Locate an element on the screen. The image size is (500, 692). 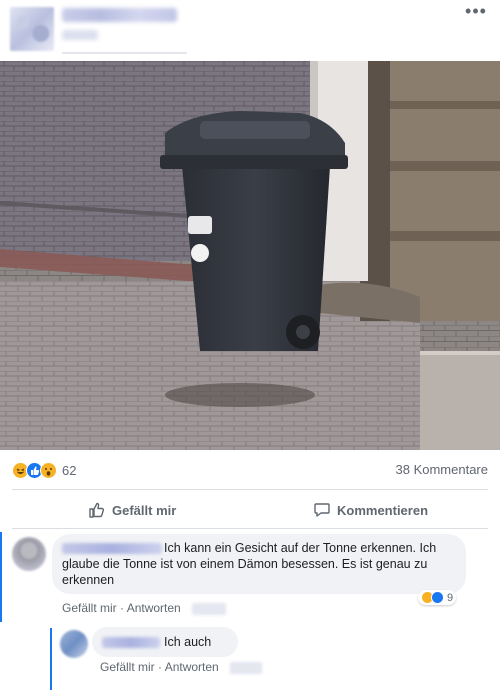
replier-name-blurred is located at coordinates (131, 643).